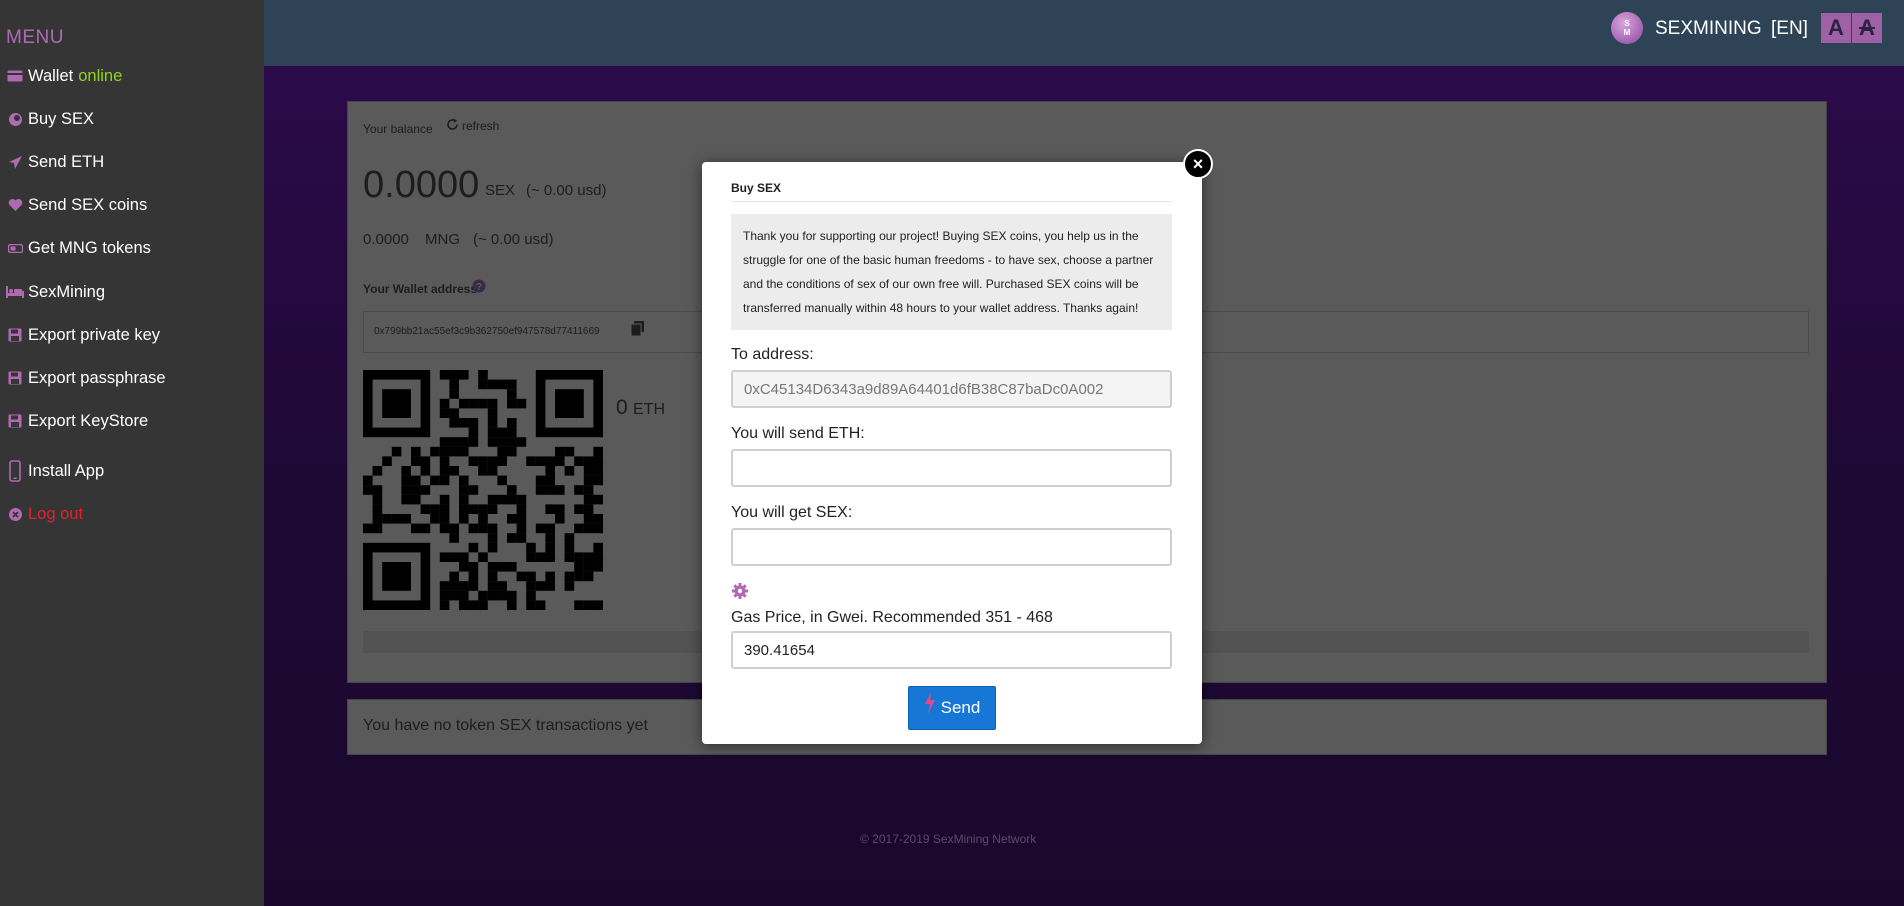 The width and height of the screenshot is (1904, 906). Describe the element at coordinates (1198, 164) in the screenshot. I see `modal-close-button: ×` at that location.